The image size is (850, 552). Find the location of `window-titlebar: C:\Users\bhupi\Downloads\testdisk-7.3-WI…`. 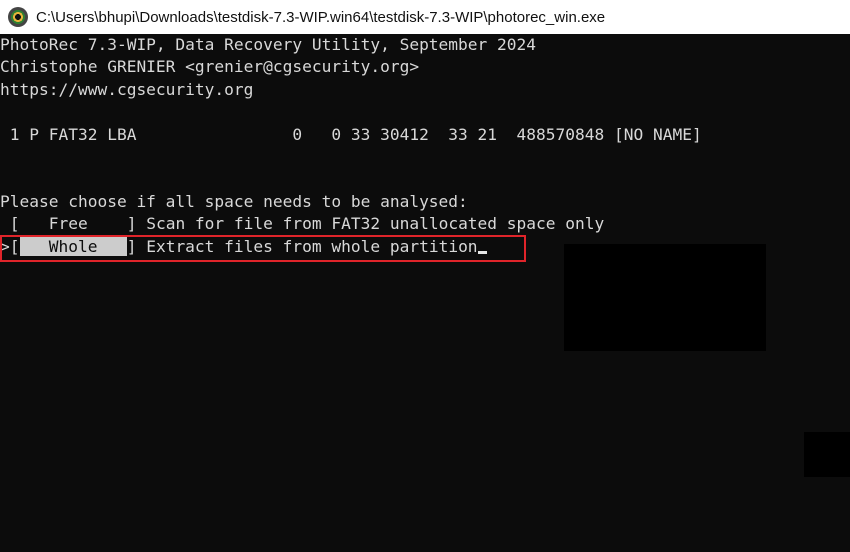

window-titlebar: C:\Users\bhupi\Downloads\testdisk-7.3-WI… is located at coordinates (425, 17).